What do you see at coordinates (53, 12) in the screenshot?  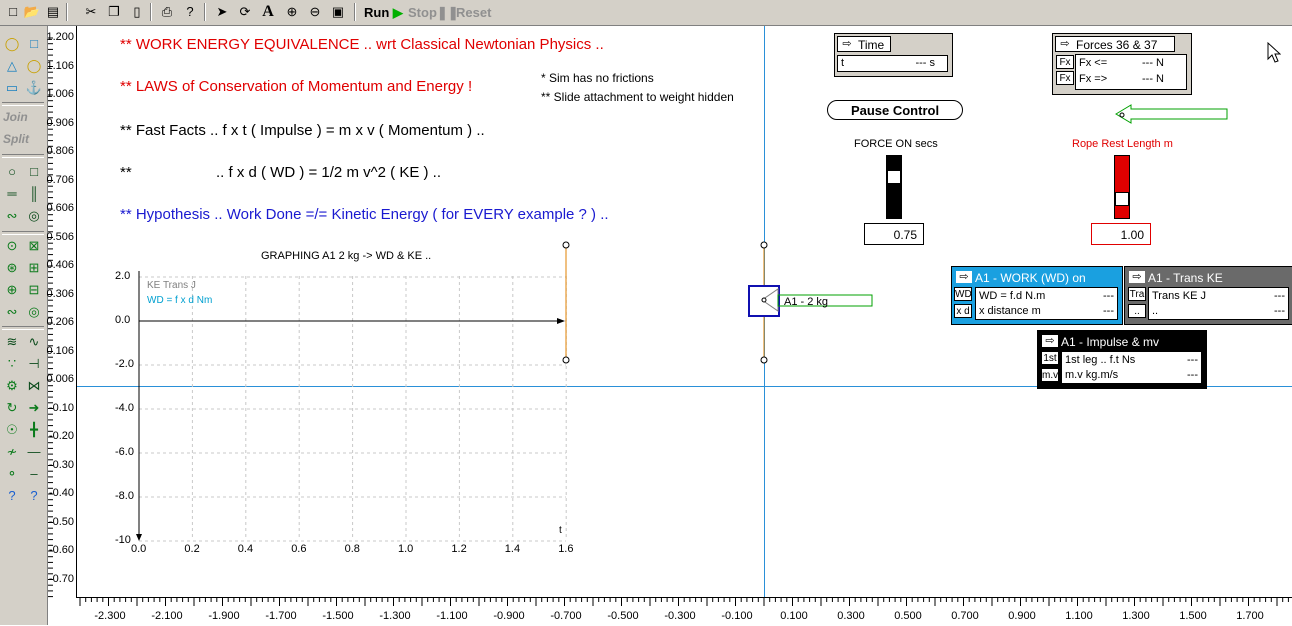 I see `save-icon: ▤` at bounding box center [53, 12].